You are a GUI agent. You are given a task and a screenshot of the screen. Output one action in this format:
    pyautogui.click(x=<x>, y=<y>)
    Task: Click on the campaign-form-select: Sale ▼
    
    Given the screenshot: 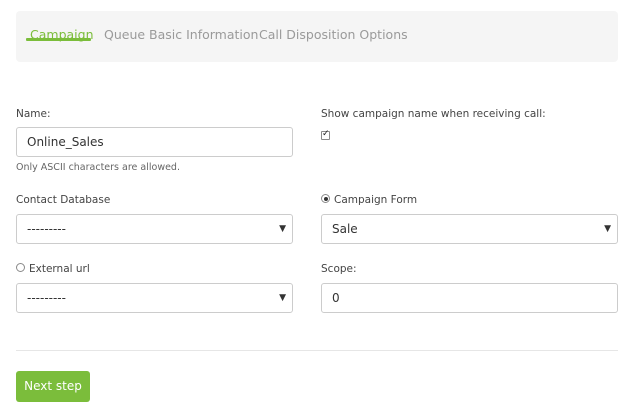 What is the action you would take?
    pyautogui.click(x=469, y=229)
    